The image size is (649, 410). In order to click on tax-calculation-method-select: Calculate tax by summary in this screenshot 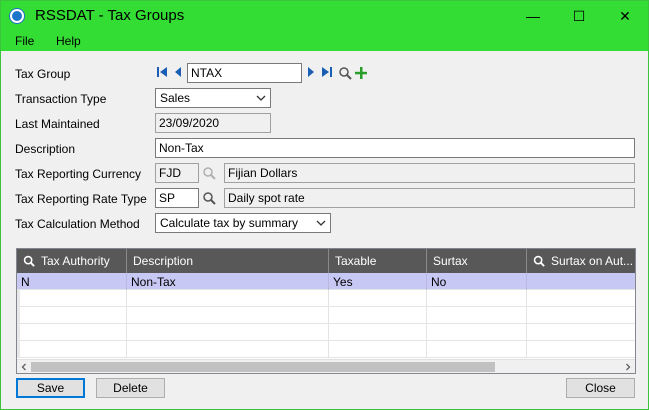, I will do `click(243, 223)`.